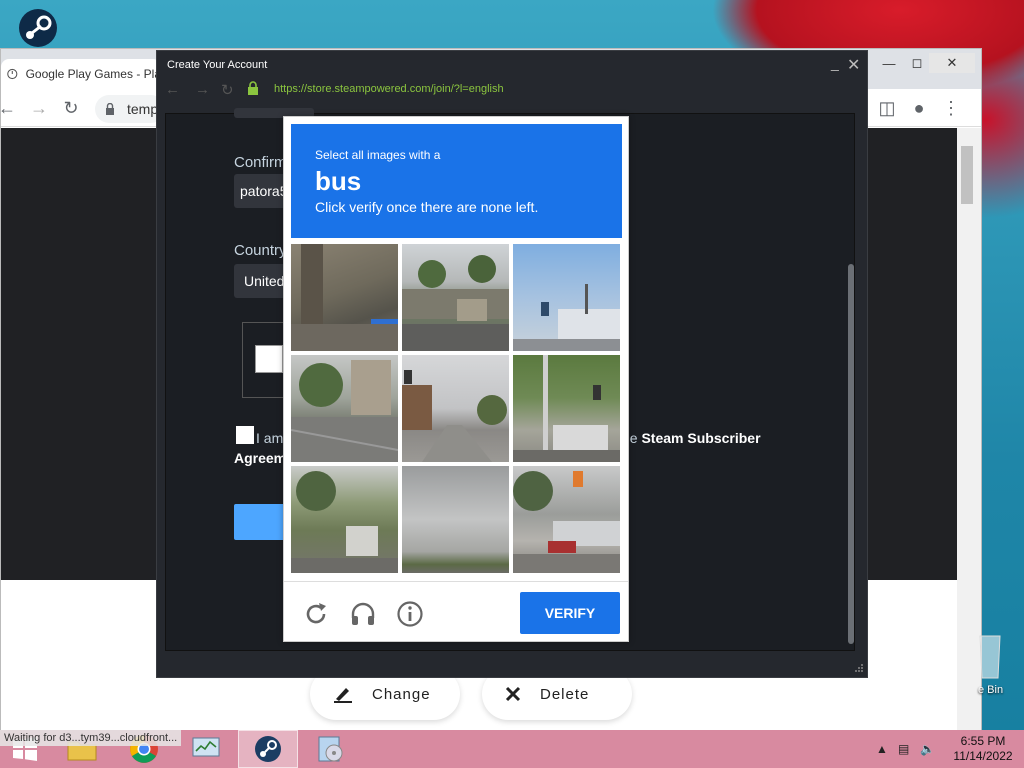 The height and width of the screenshot is (768, 1024). I want to click on show-hidden-icons-icon: ▲, so click(882, 749).